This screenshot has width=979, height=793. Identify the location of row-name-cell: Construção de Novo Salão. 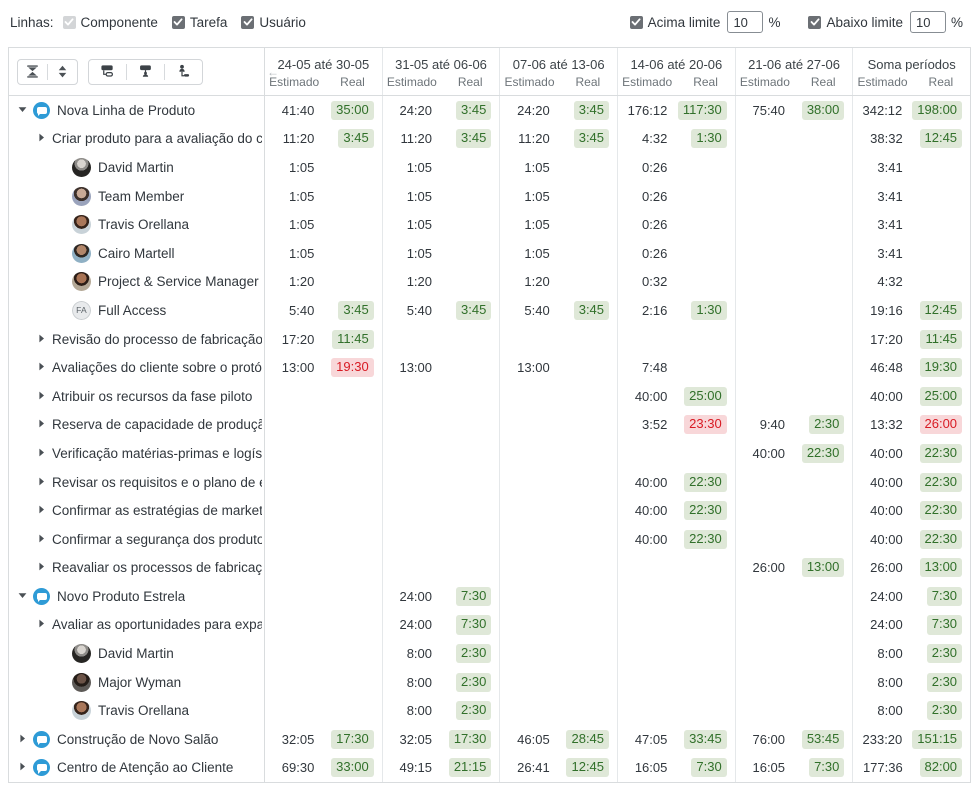
(137, 739).